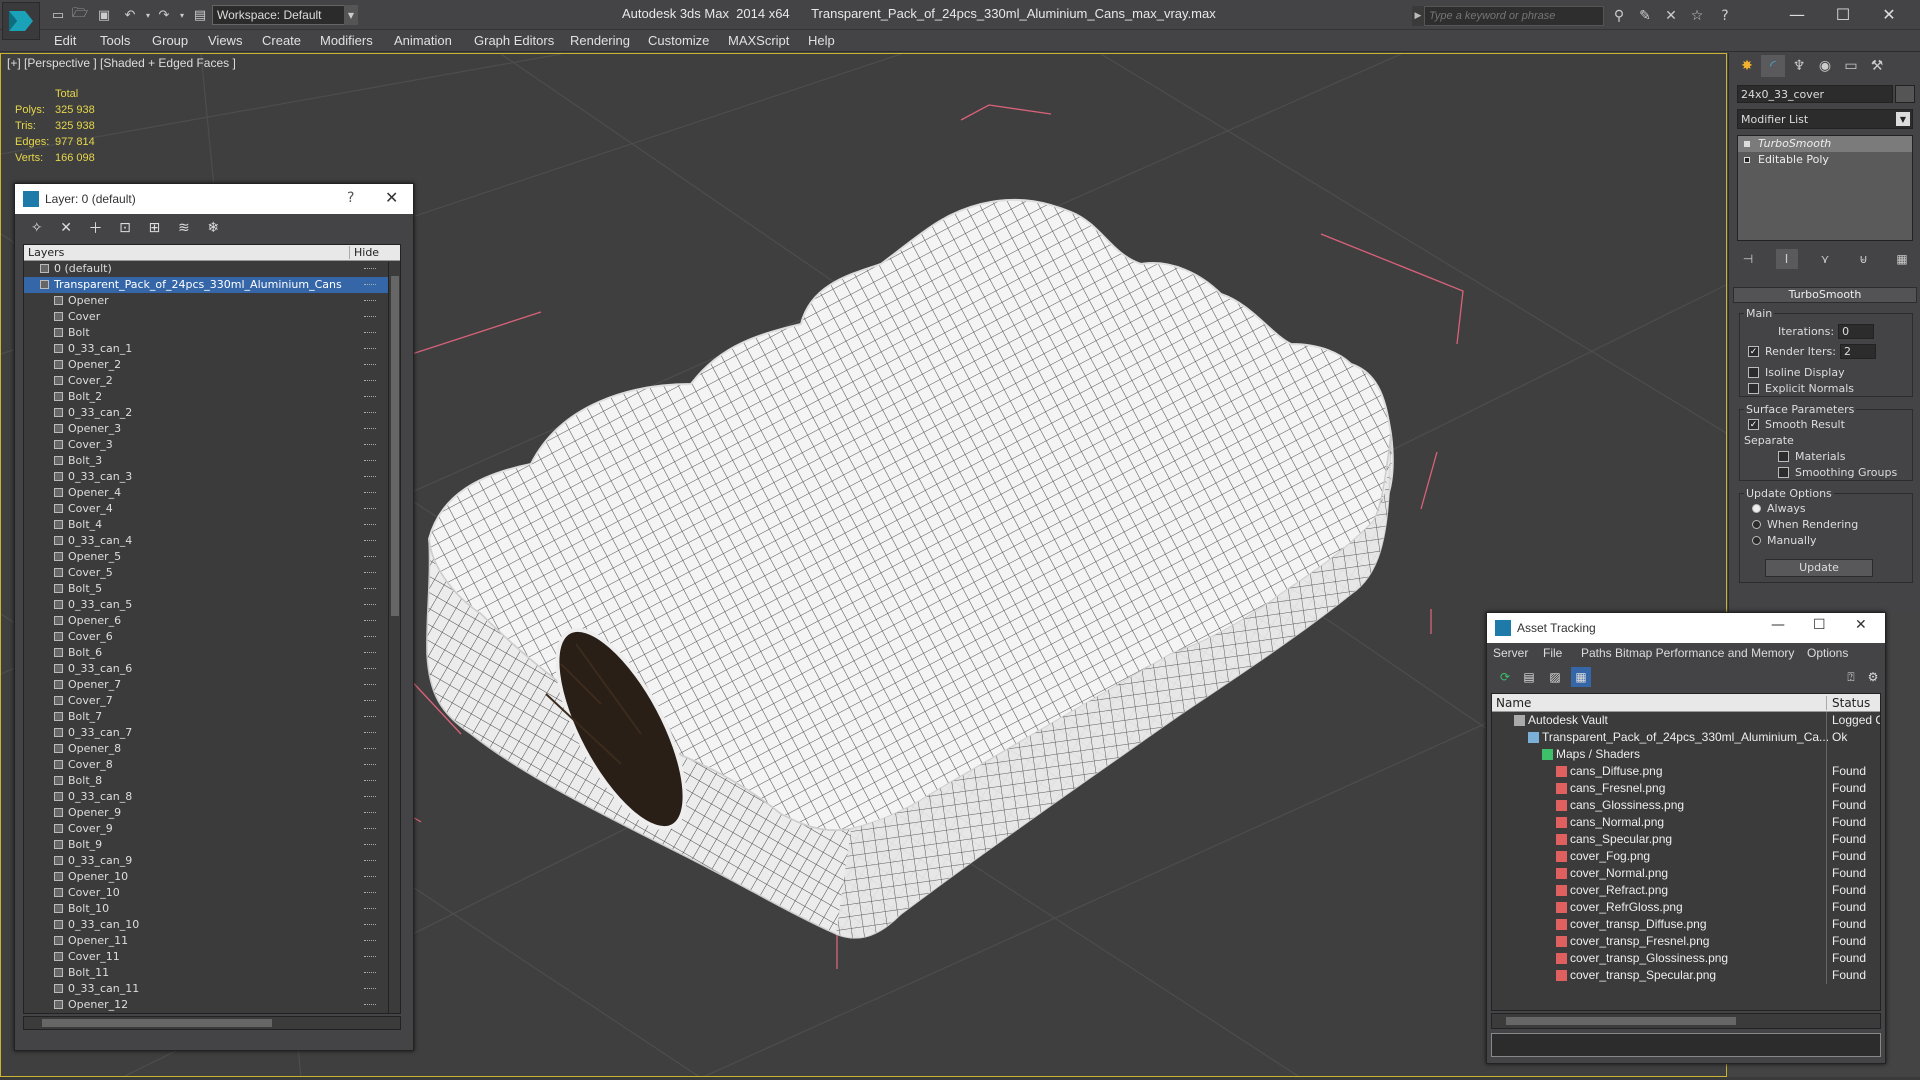 The width and height of the screenshot is (1920, 1080). I want to click on vault-help-icon: ⍰, so click(1851, 677).